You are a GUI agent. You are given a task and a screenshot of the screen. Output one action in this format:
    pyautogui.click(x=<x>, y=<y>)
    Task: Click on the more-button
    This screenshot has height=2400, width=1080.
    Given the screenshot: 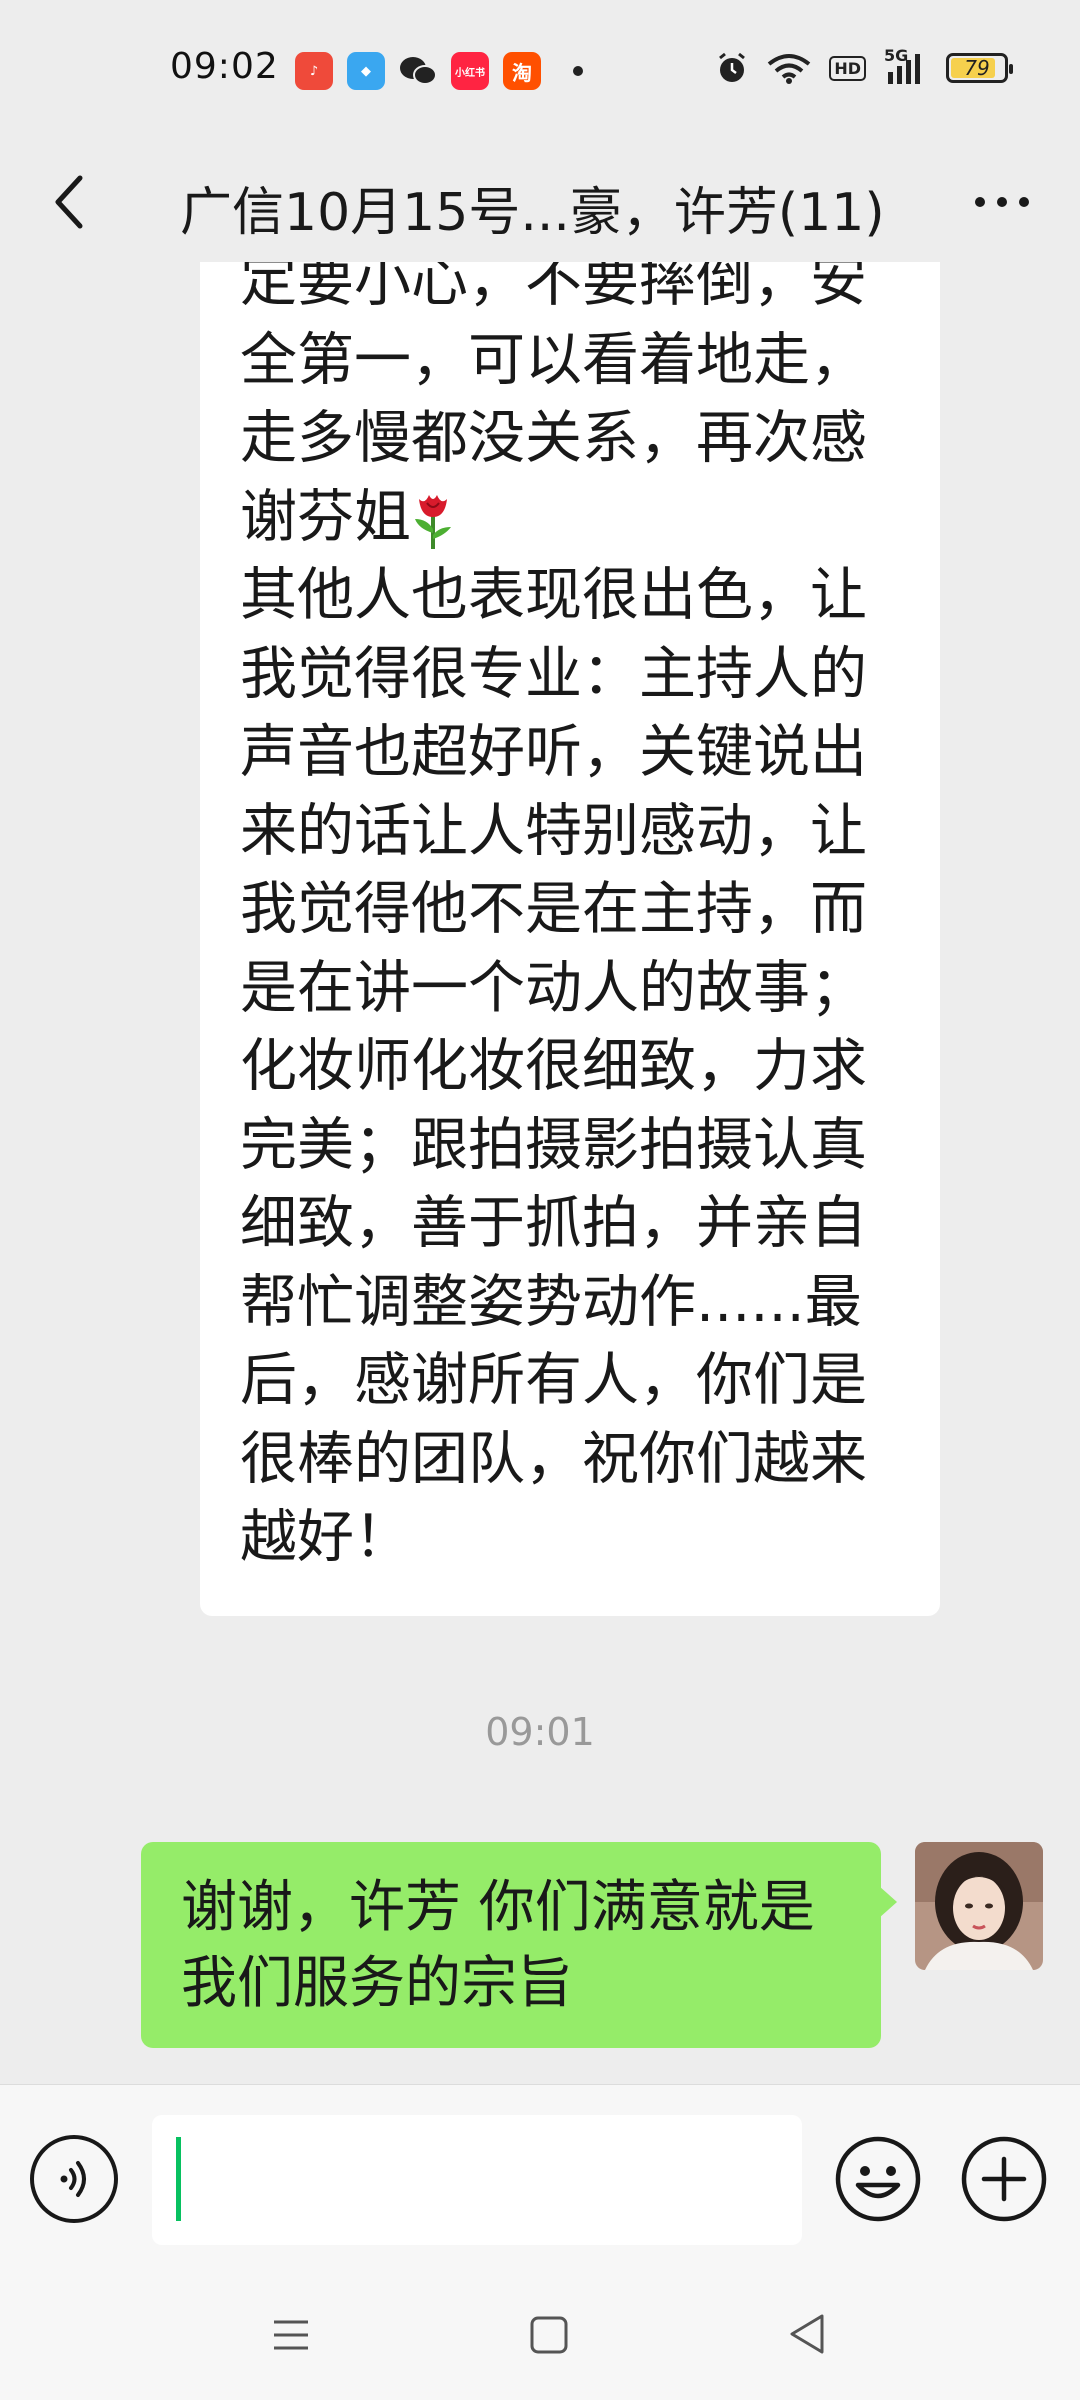 What is the action you would take?
    pyautogui.click(x=1002, y=202)
    